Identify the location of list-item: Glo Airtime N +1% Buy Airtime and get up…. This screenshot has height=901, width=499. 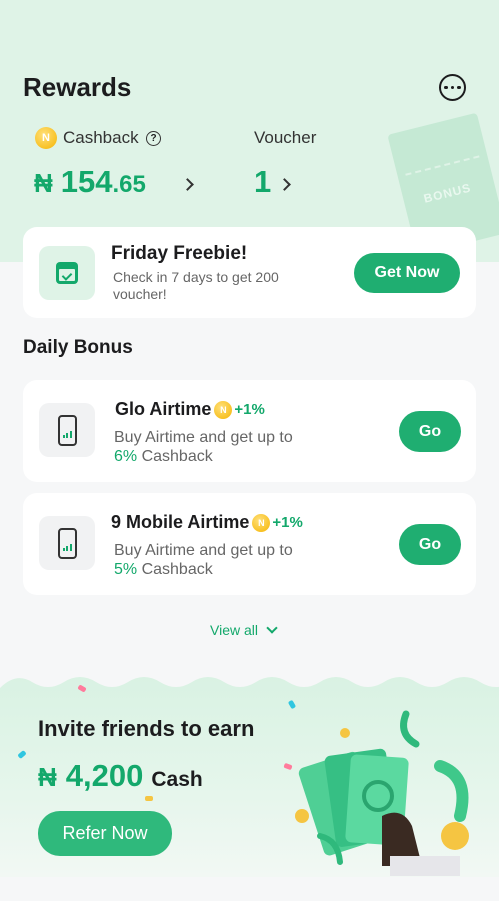
(249, 431).